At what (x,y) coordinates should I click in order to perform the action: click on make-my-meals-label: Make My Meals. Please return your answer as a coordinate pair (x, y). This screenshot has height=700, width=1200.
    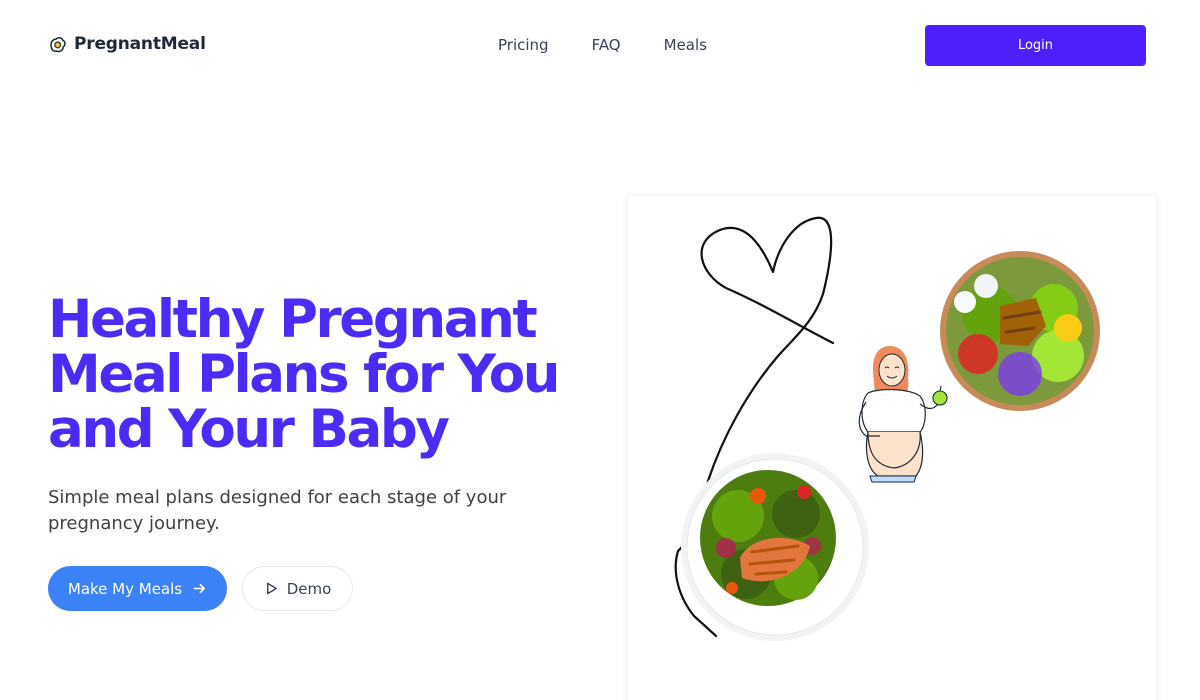
    Looking at the image, I should click on (125, 588).